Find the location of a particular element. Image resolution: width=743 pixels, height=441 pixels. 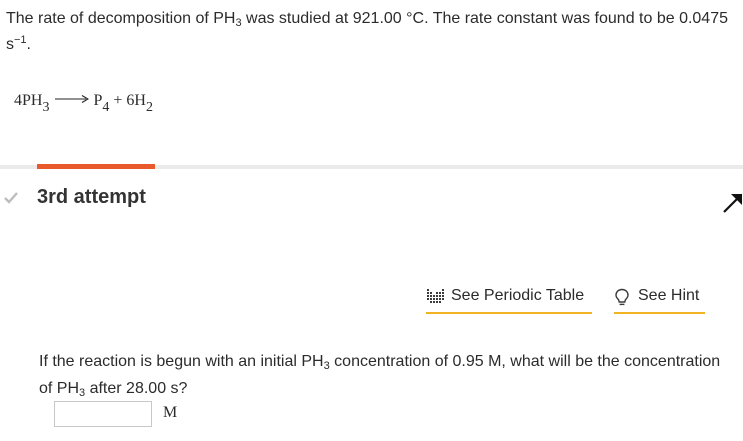

chemical-equation: 4PH3 P4 + 6H2 is located at coordinates (83, 103).